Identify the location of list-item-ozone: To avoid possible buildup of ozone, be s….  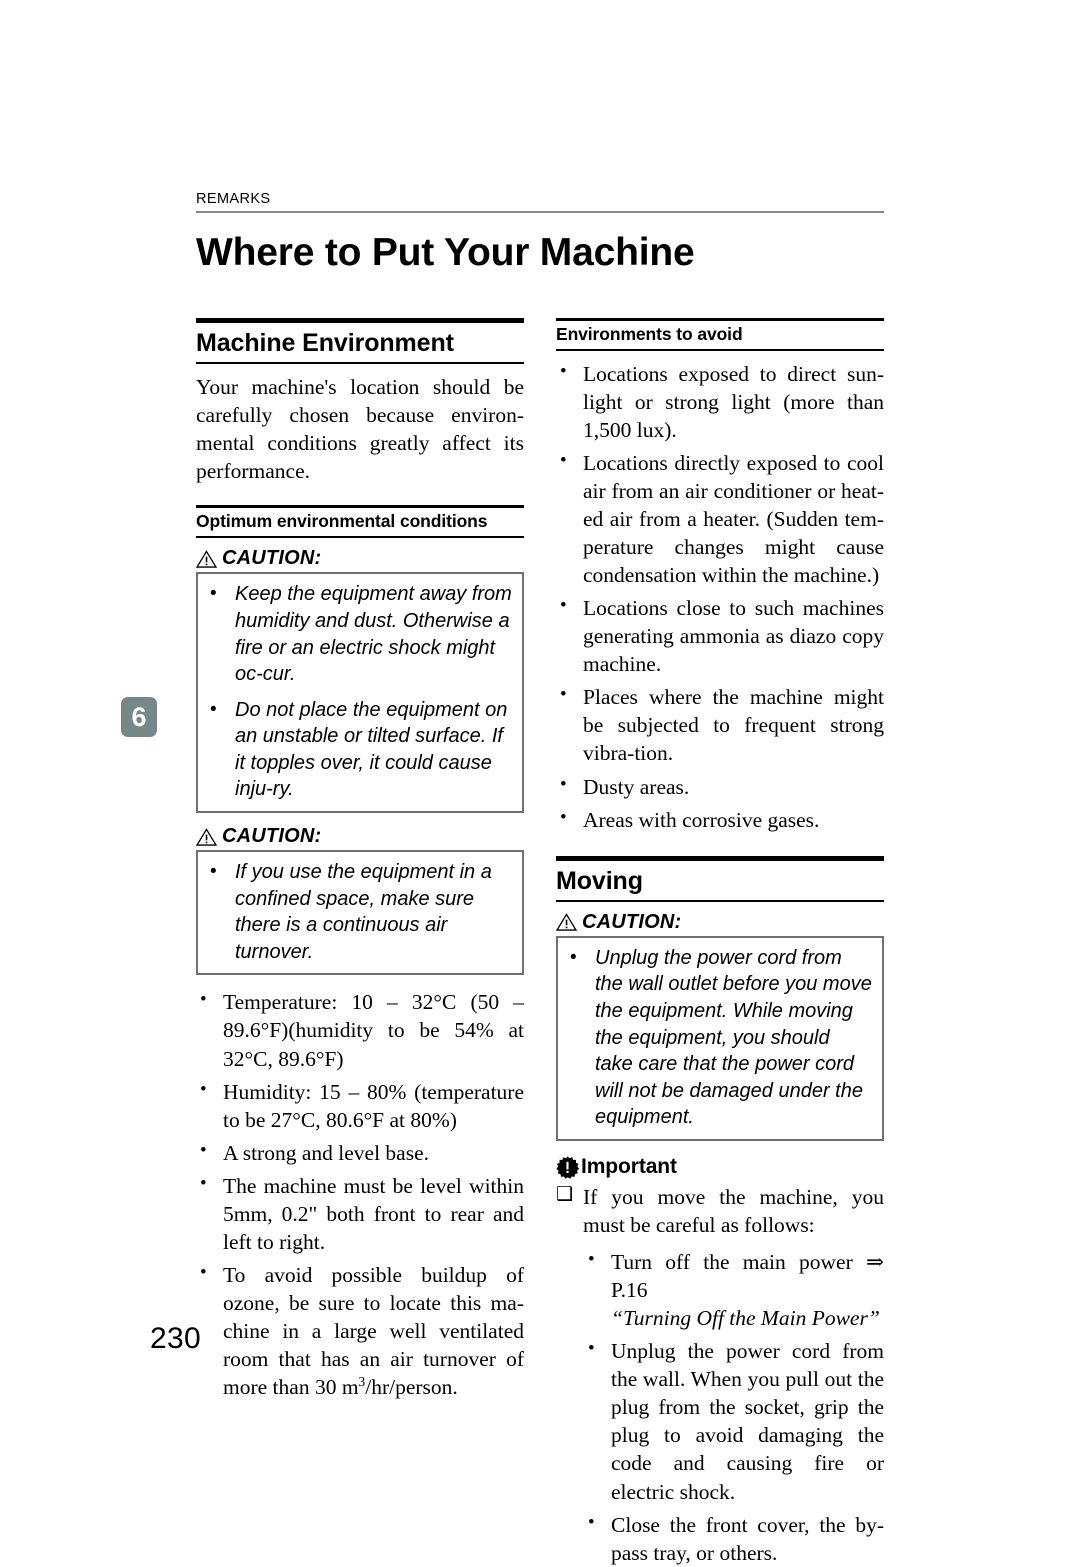
(360, 1331).